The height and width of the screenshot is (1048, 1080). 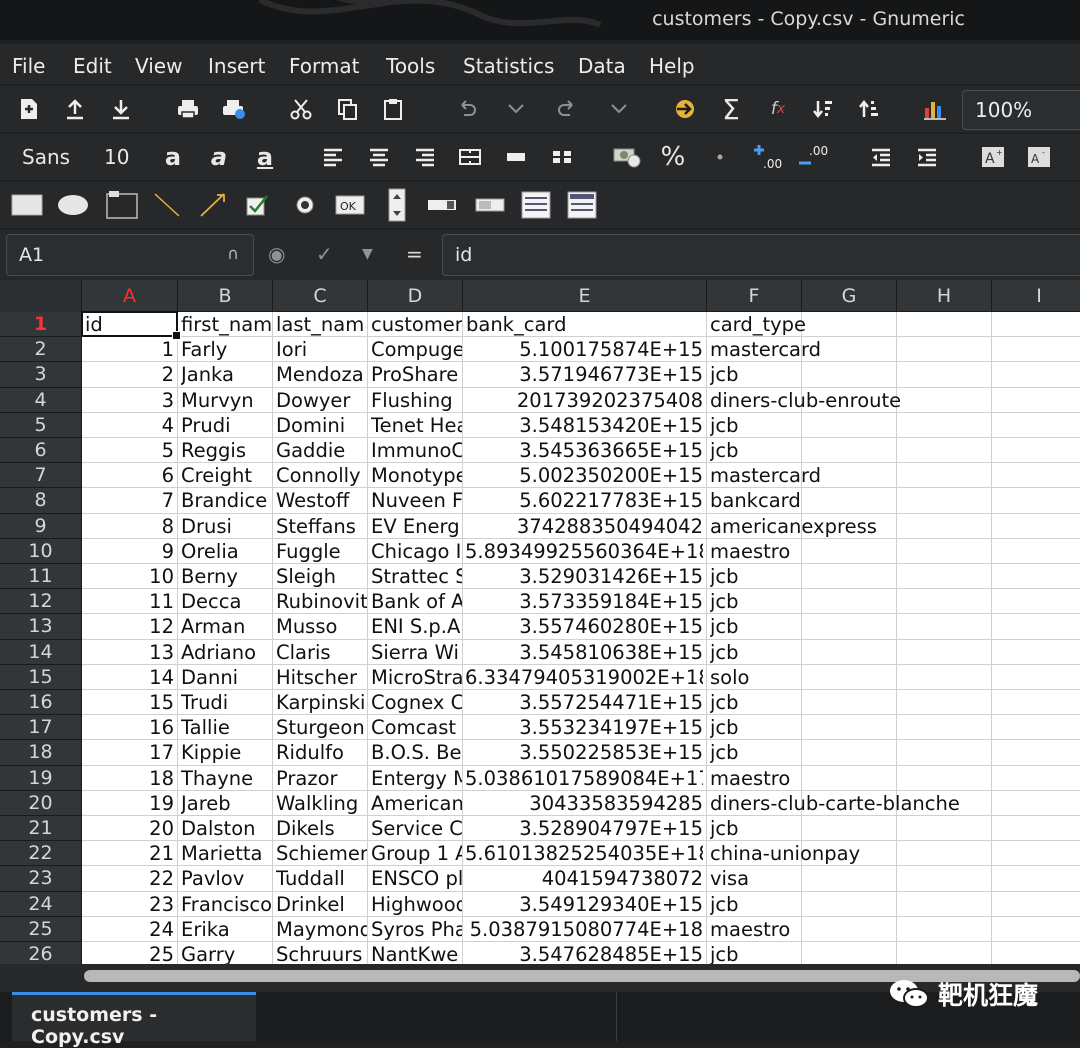 I want to click on cell-a22: 21, so click(x=129, y=853).